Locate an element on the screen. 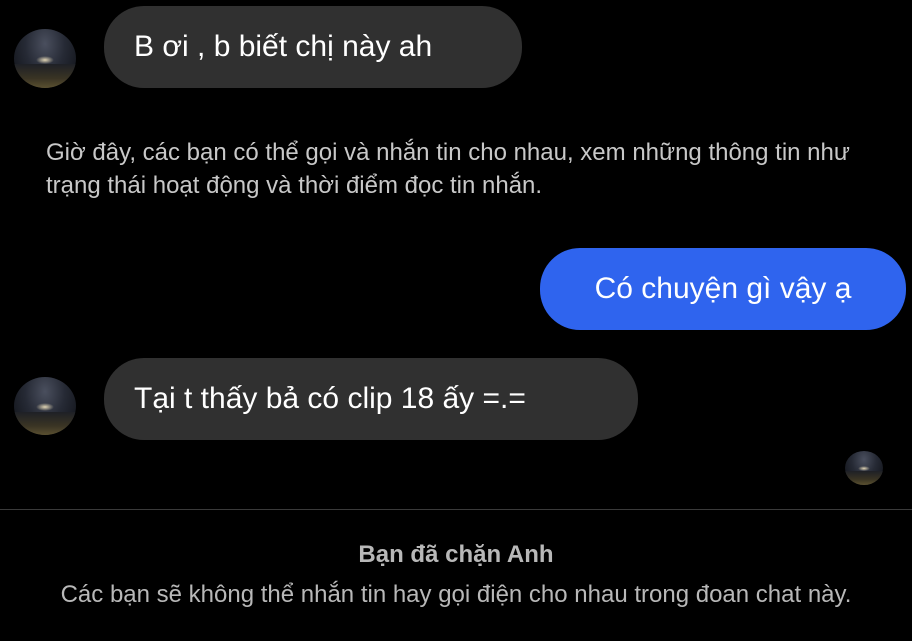 The width and height of the screenshot is (912, 641). incoming-message-bubble: Tại t thấy bả có clip 18 ấy =.= is located at coordinates (371, 399).